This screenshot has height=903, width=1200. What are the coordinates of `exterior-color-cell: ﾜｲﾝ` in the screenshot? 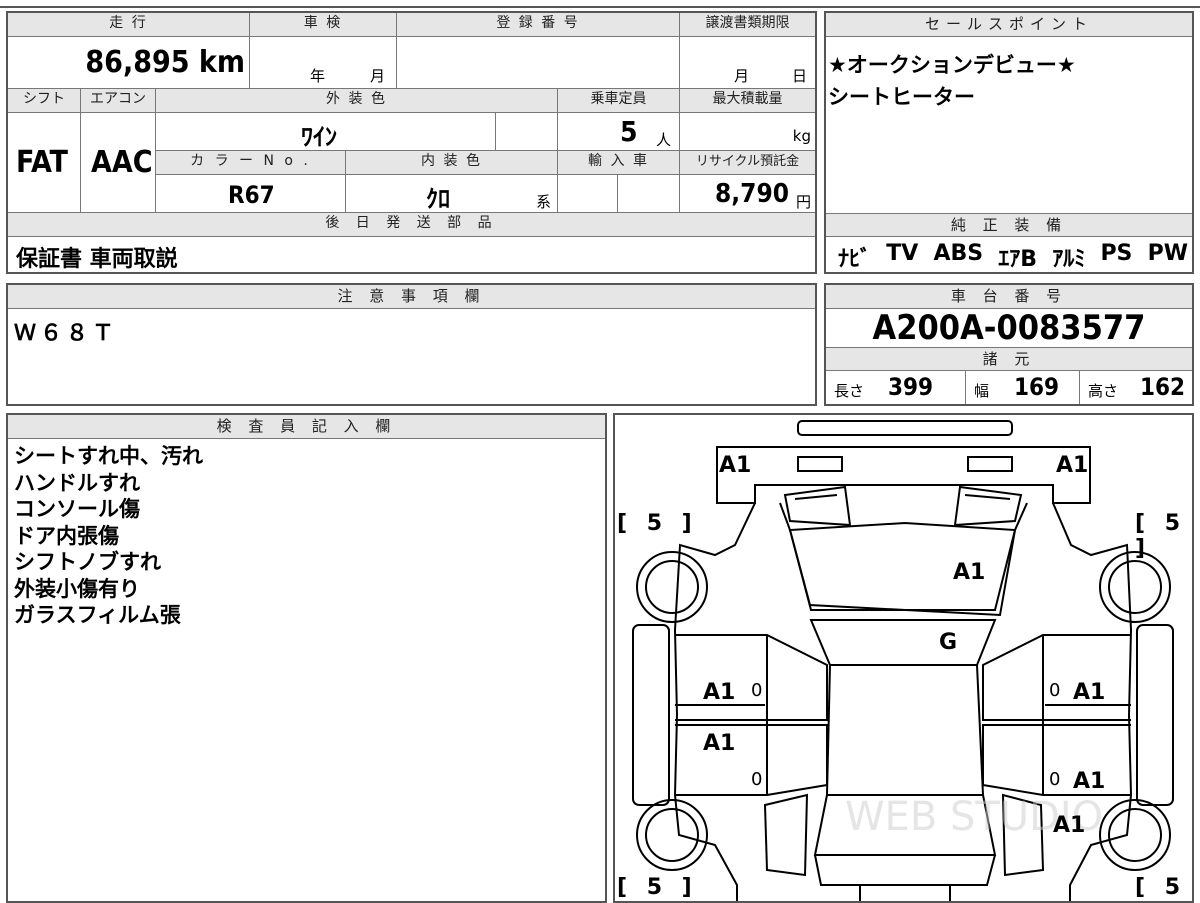 It's located at (326, 132).